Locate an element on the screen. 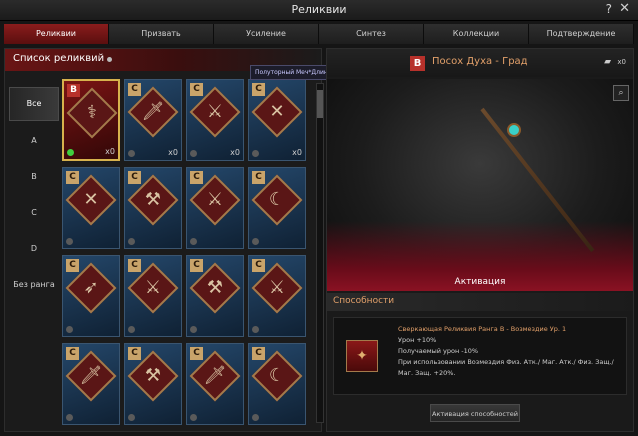 This screenshot has width=638, height=436. relic-name: Посох Духа - Град is located at coordinates (480, 61).